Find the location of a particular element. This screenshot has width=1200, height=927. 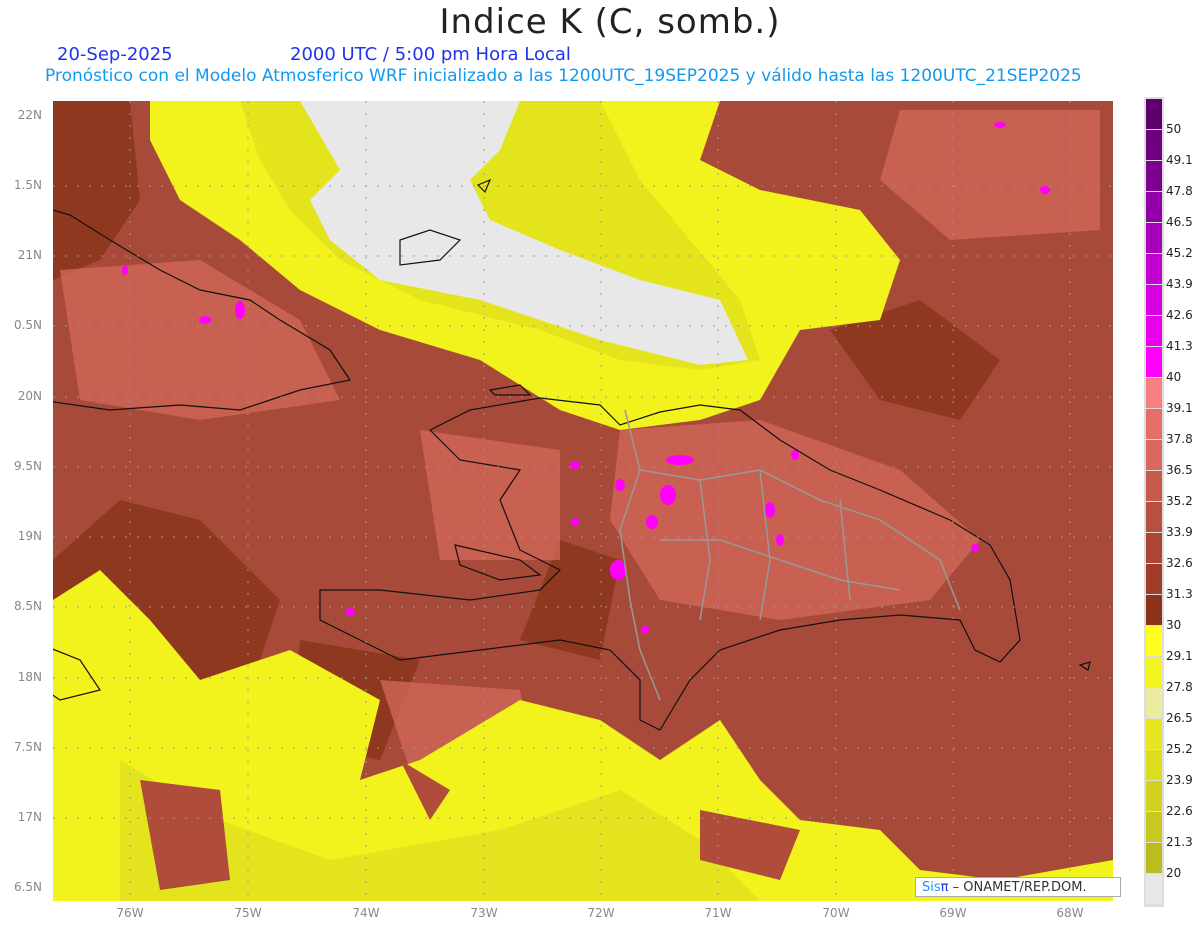

colorbar-label: 45.2 is located at coordinates (1179, 253).